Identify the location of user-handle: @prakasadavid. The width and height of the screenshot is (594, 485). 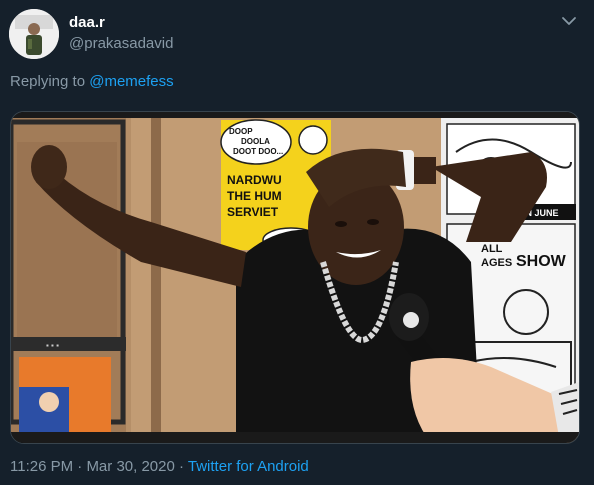
(121, 43).